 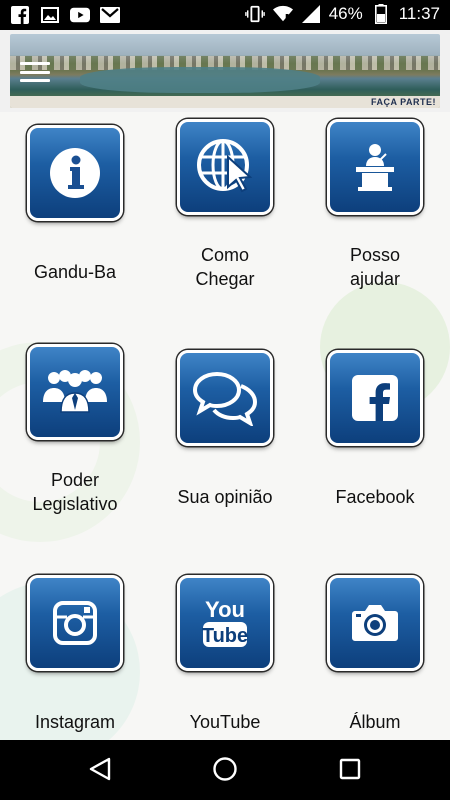 I want to click on battery-icon, so click(x=381, y=14).